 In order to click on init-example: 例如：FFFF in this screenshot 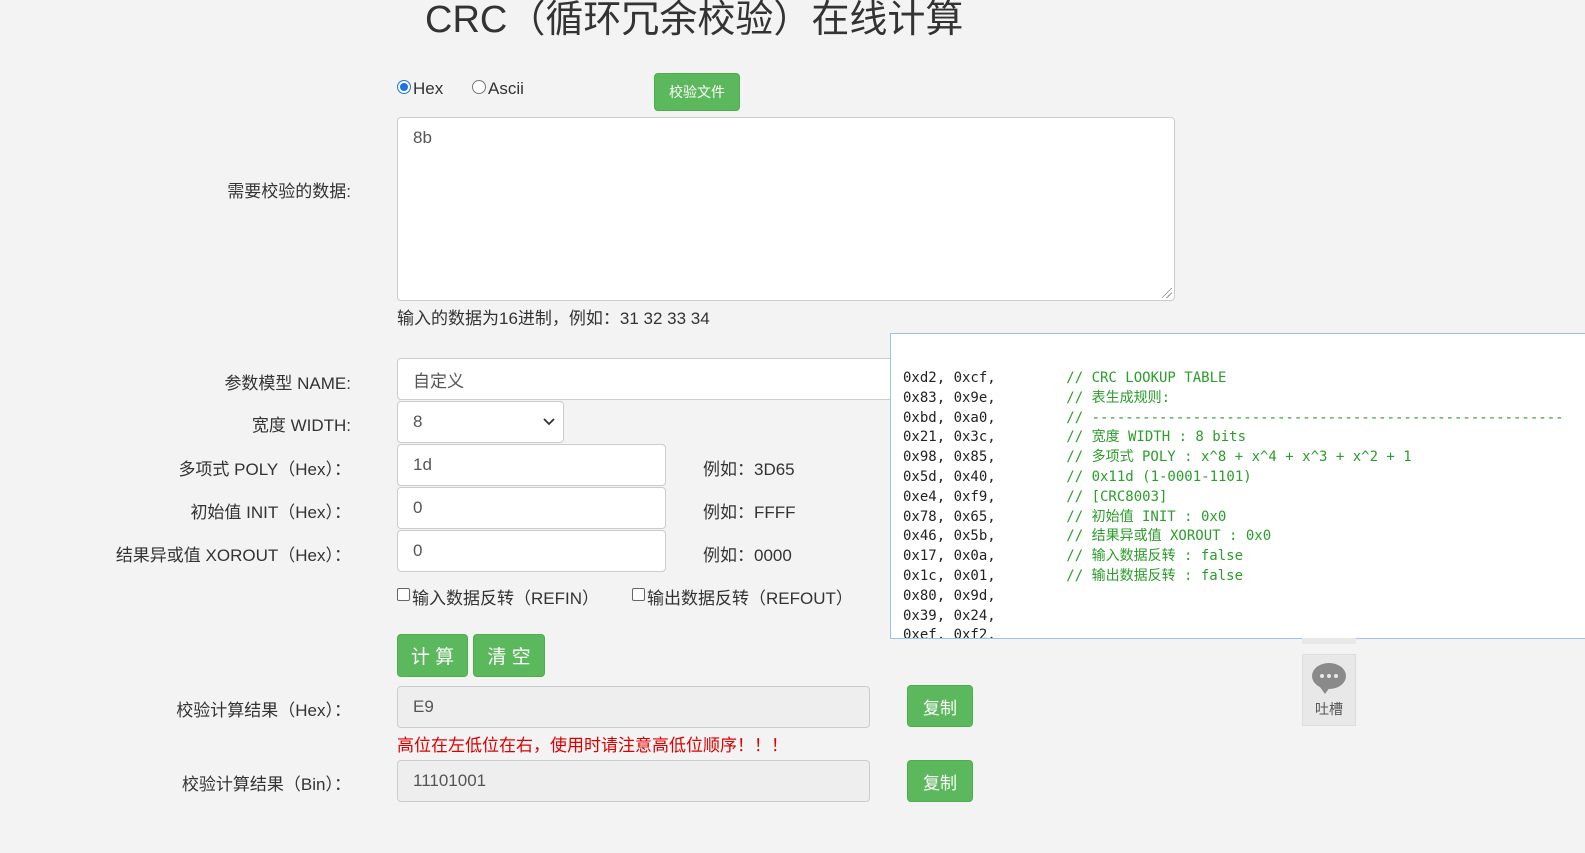, I will do `click(749, 512)`.